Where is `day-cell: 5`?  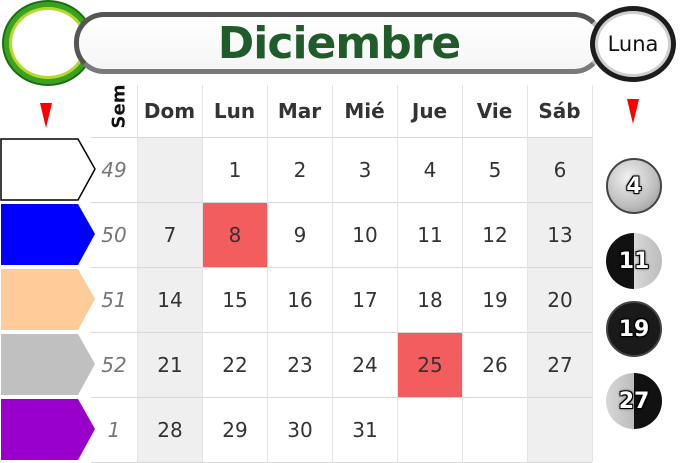
day-cell: 5 is located at coordinates (495, 170).